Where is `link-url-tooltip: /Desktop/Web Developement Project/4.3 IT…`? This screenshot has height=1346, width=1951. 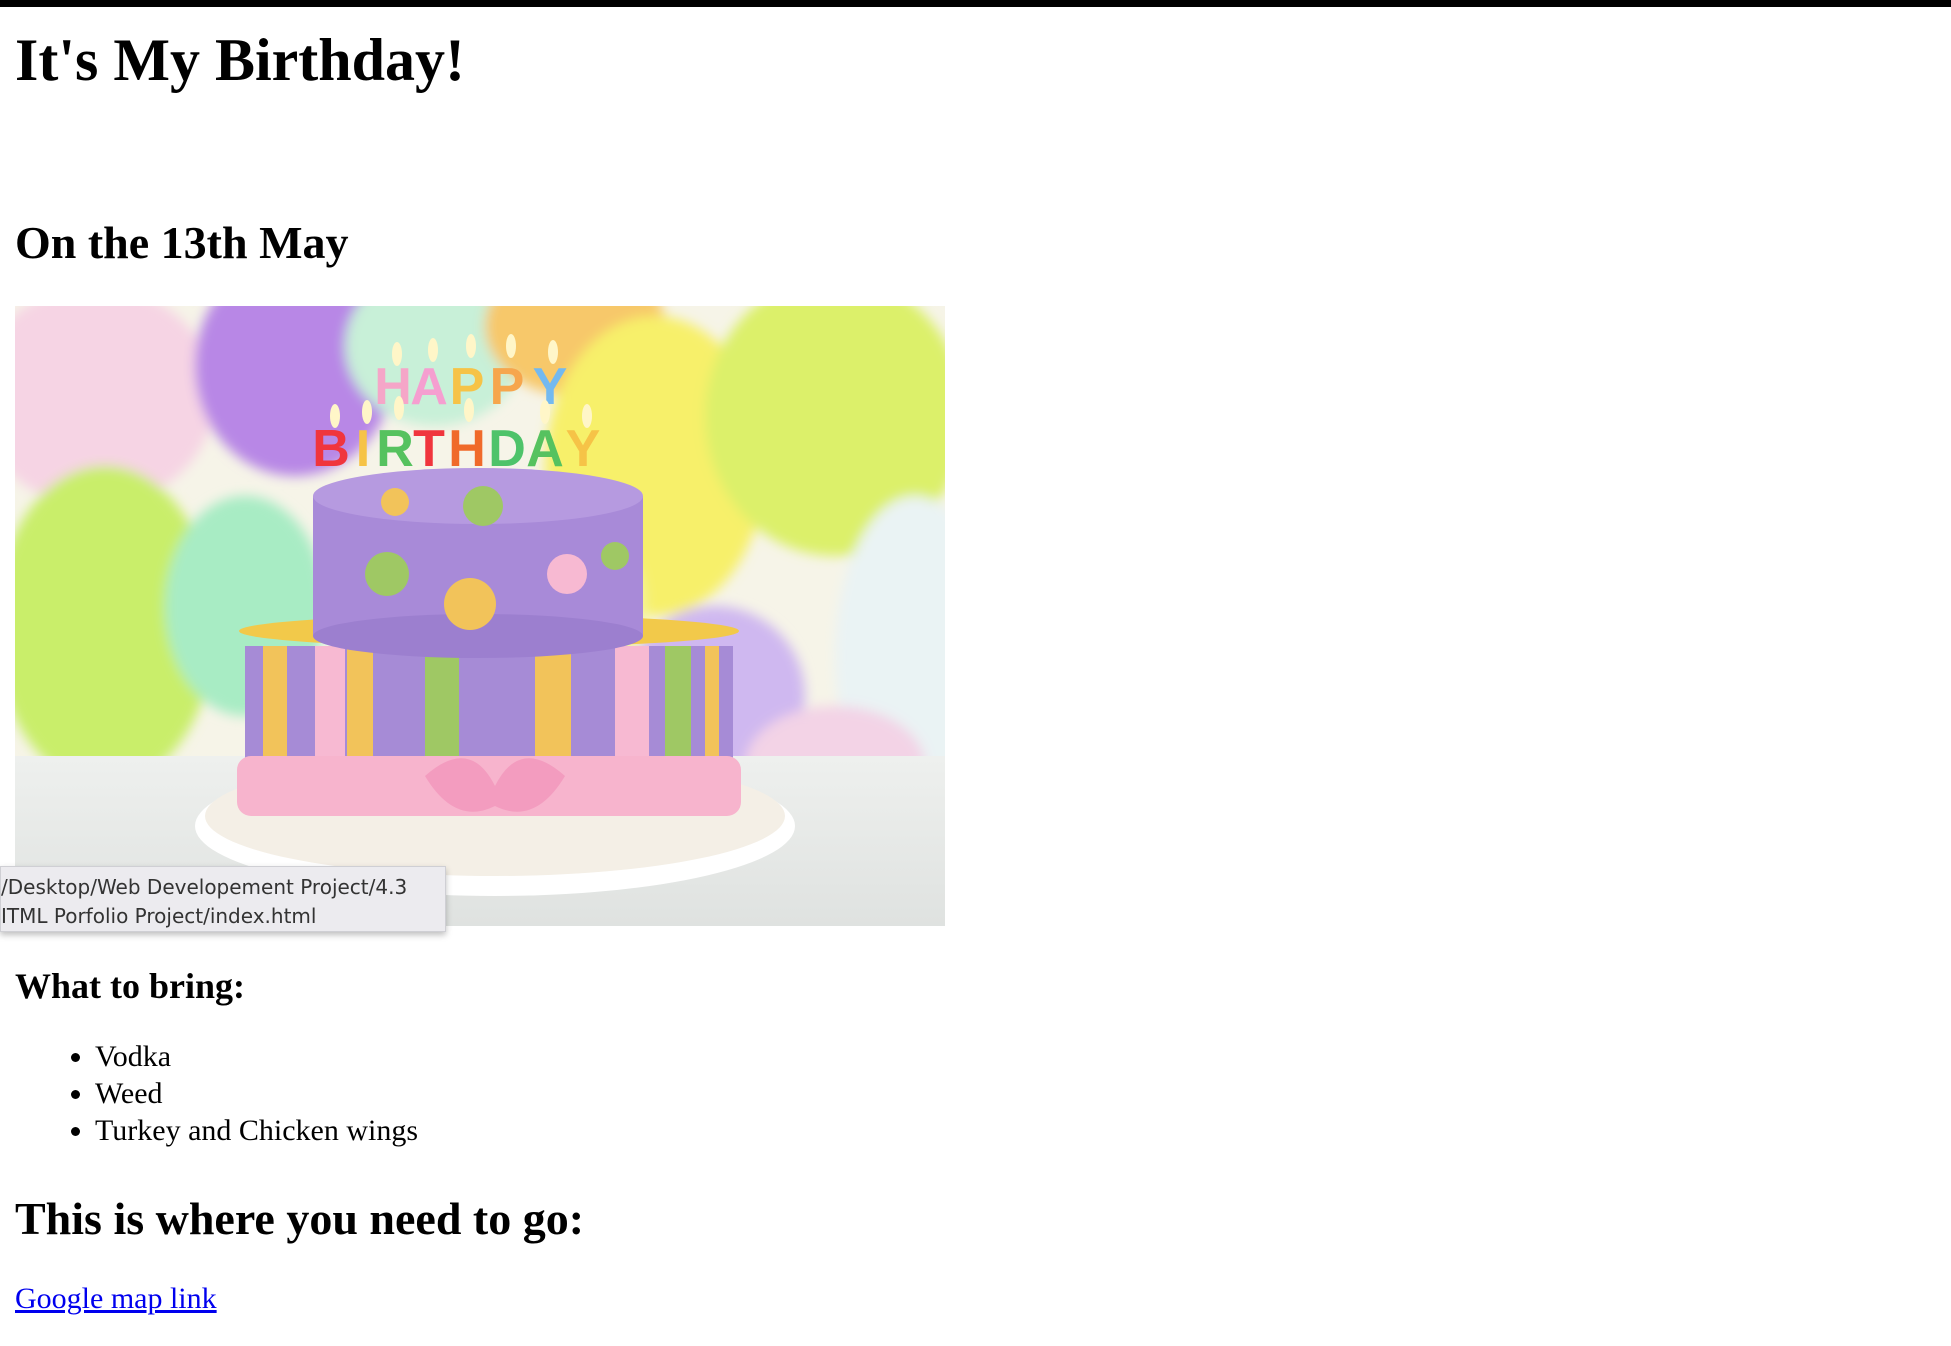 link-url-tooltip: /Desktop/Web Developement Project/4.3 IT… is located at coordinates (223, 899).